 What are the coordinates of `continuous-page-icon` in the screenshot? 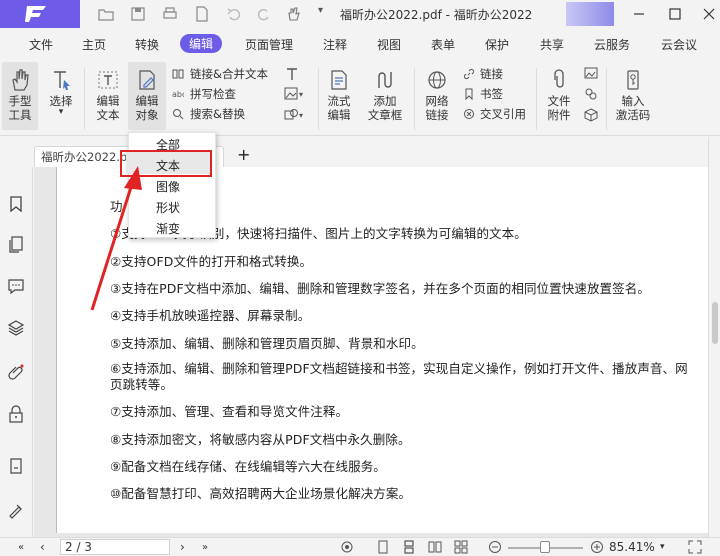 It's located at (409, 547).